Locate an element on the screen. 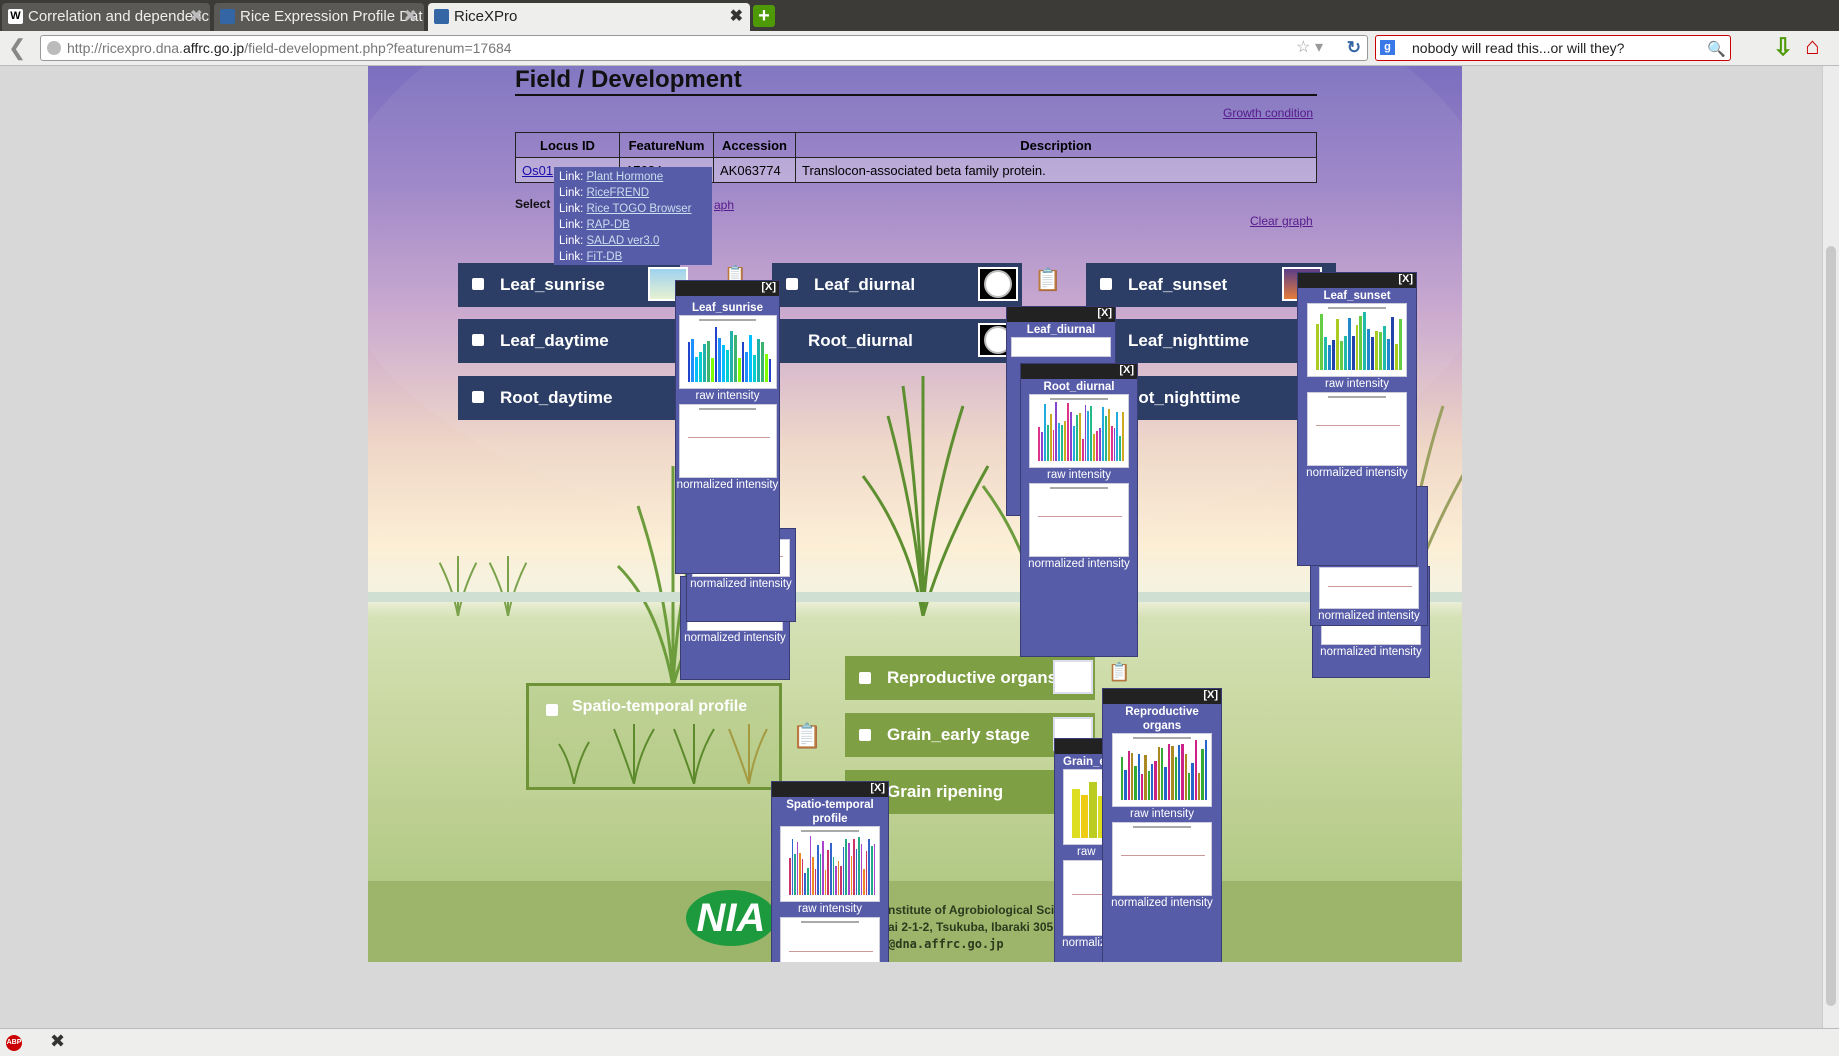  tab-correlation: W Correlation and dependenc... ✖ is located at coordinates (106, 17).